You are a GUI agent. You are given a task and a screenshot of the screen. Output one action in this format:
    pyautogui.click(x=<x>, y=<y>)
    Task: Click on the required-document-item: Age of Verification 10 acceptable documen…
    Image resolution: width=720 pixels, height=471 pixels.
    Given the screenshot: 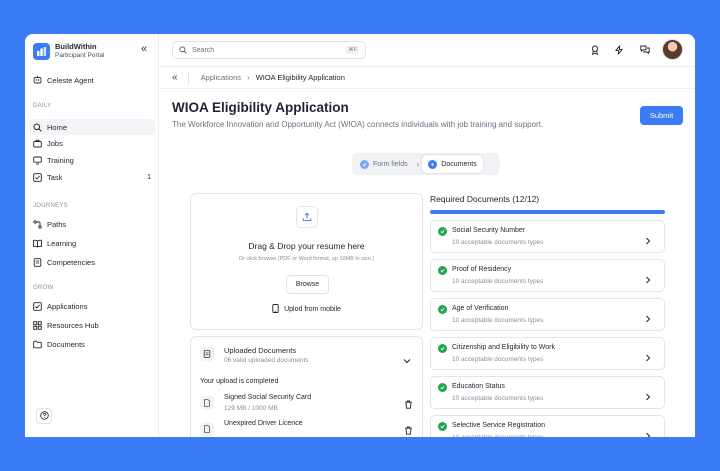 What is the action you would take?
    pyautogui.click(x=547, y=314)
    